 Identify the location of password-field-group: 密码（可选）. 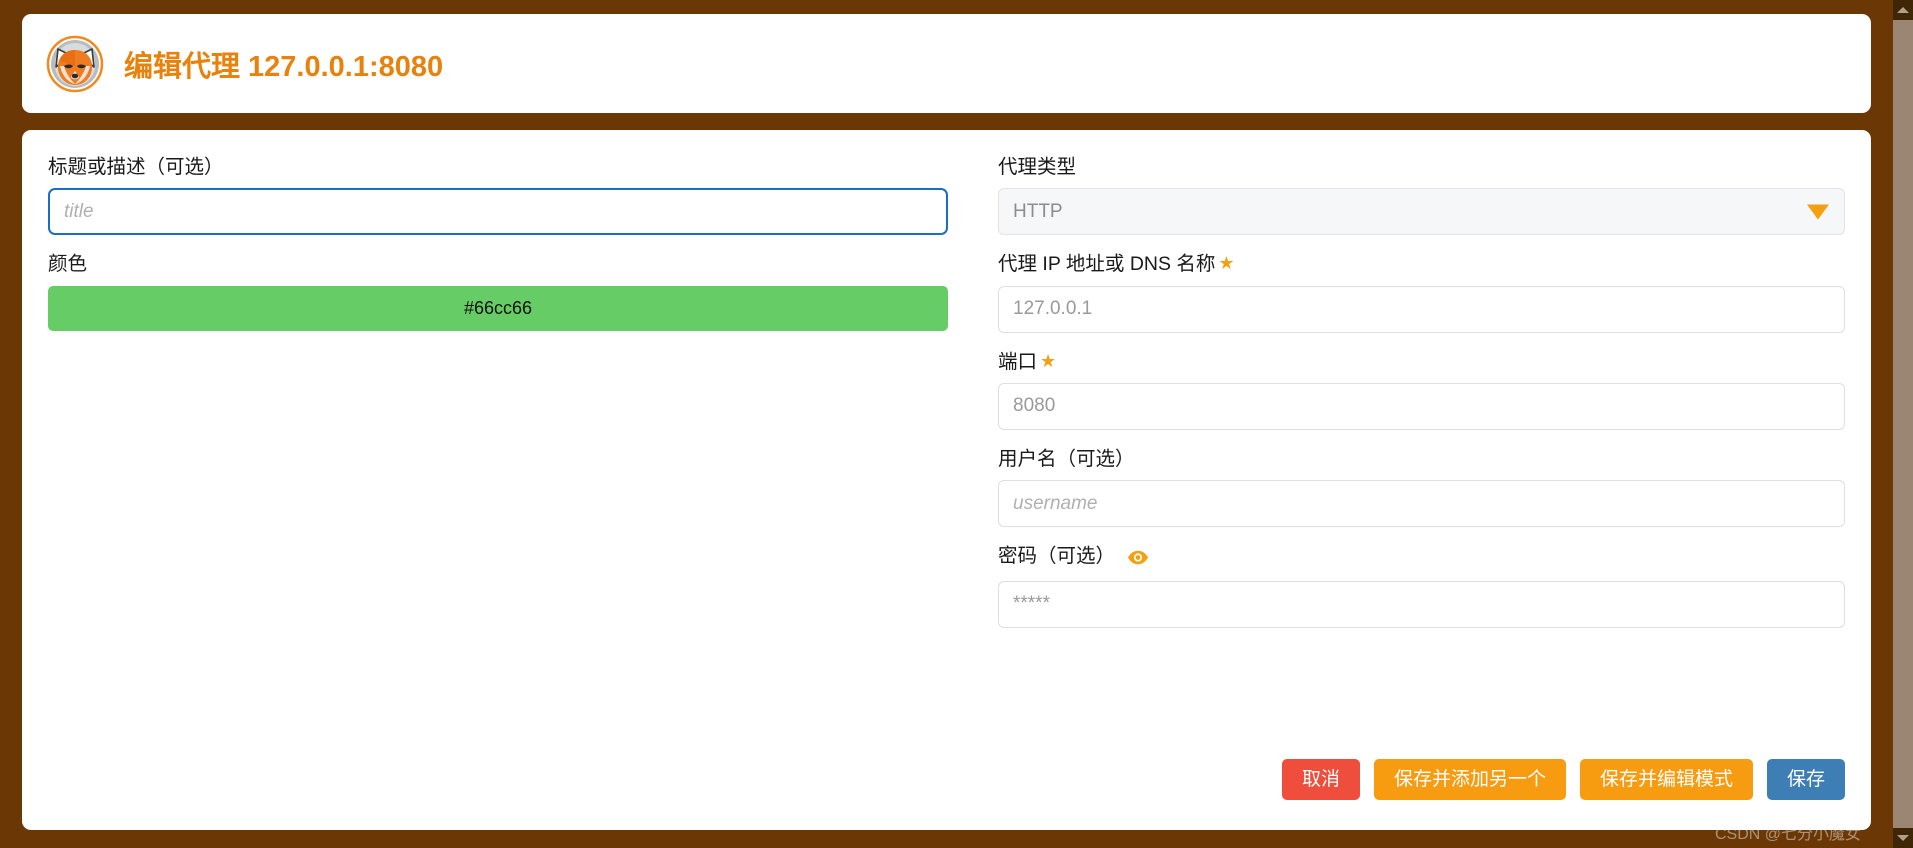
(1421, 585).